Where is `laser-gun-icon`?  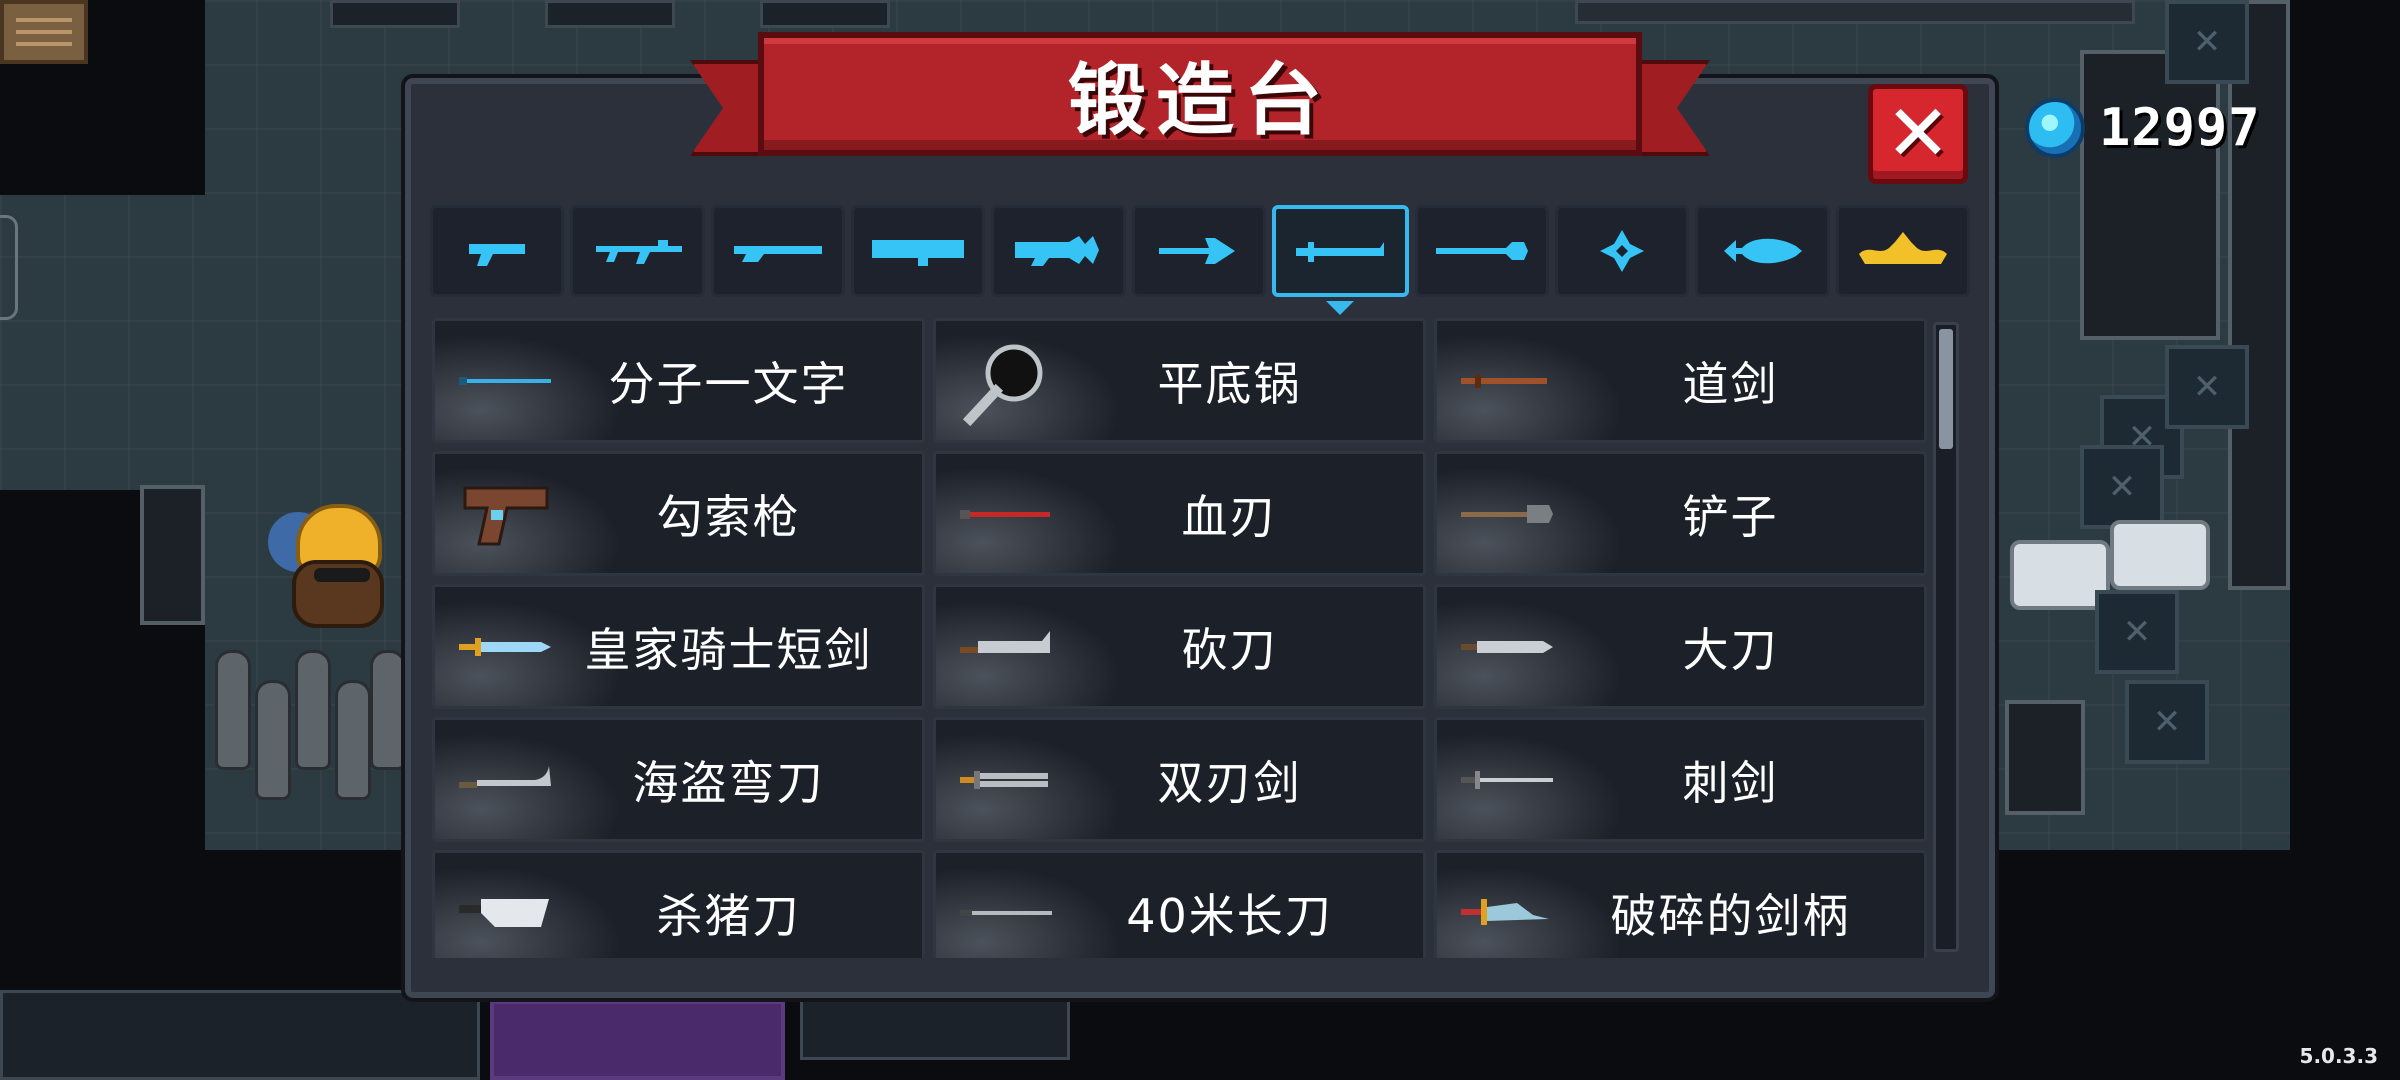 laser-gun-icon is located at coordinates (1056, 251).